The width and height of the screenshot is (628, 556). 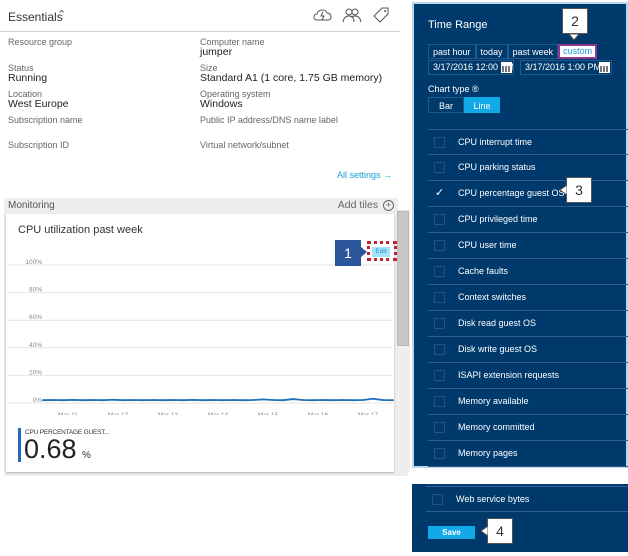 I want to click on checkbox-checked, so click(x=439, y=192).